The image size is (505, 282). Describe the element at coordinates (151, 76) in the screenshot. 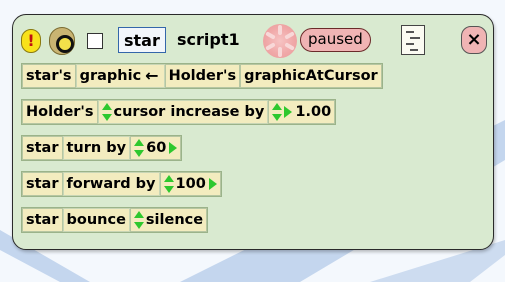

I see `assign-arrow-icon: ←` at that location.